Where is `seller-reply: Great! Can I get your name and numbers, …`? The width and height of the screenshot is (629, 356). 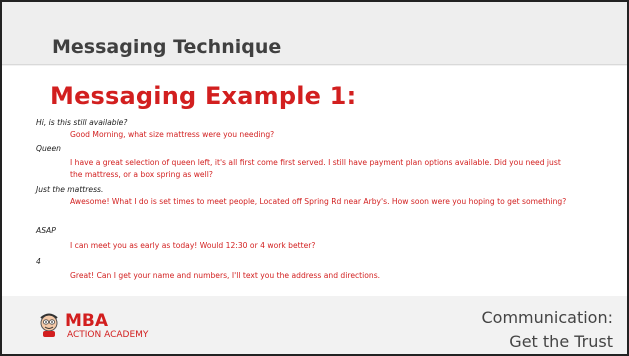 seller-reply: Great! Can I get your name and numbers, … is located at coordinates (225, 275).